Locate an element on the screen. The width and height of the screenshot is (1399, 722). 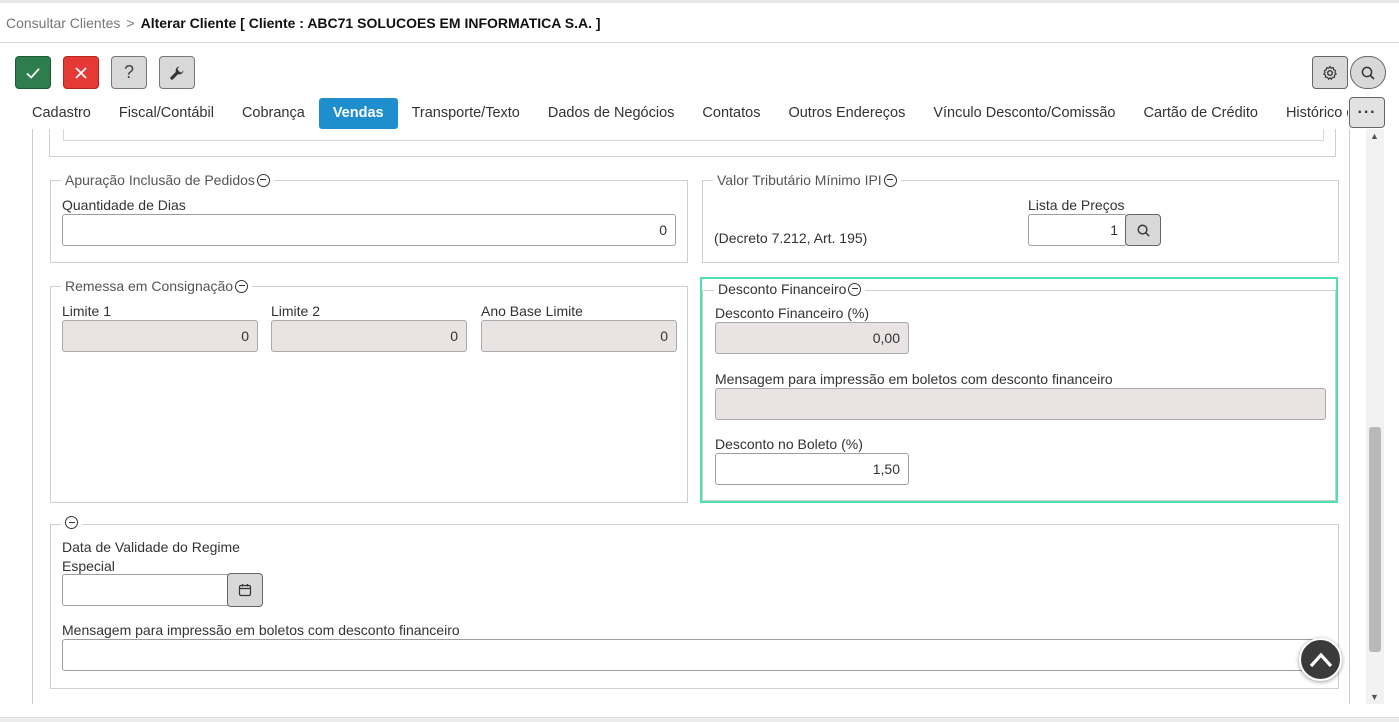
limite2-label: Limite 2 is located at coordinates (296, 311).